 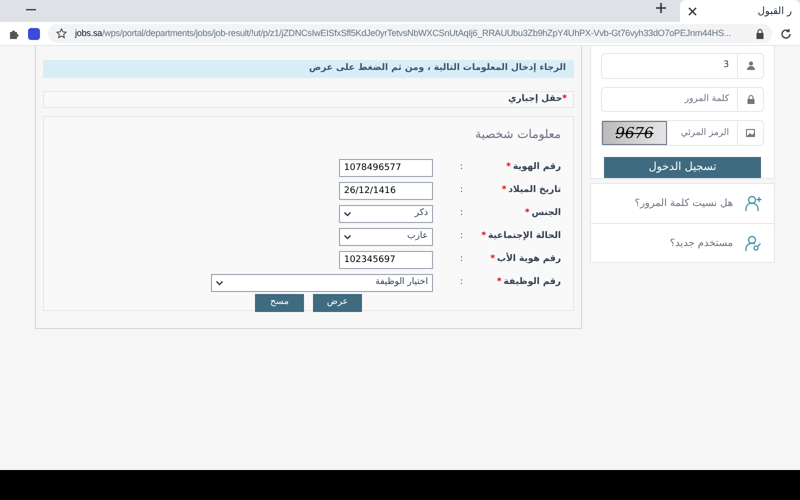 What do you see at coordinates (517, 134) in the screenshot?
I see `section-title: معلومات شخصية` at bounding box center [517, 134].